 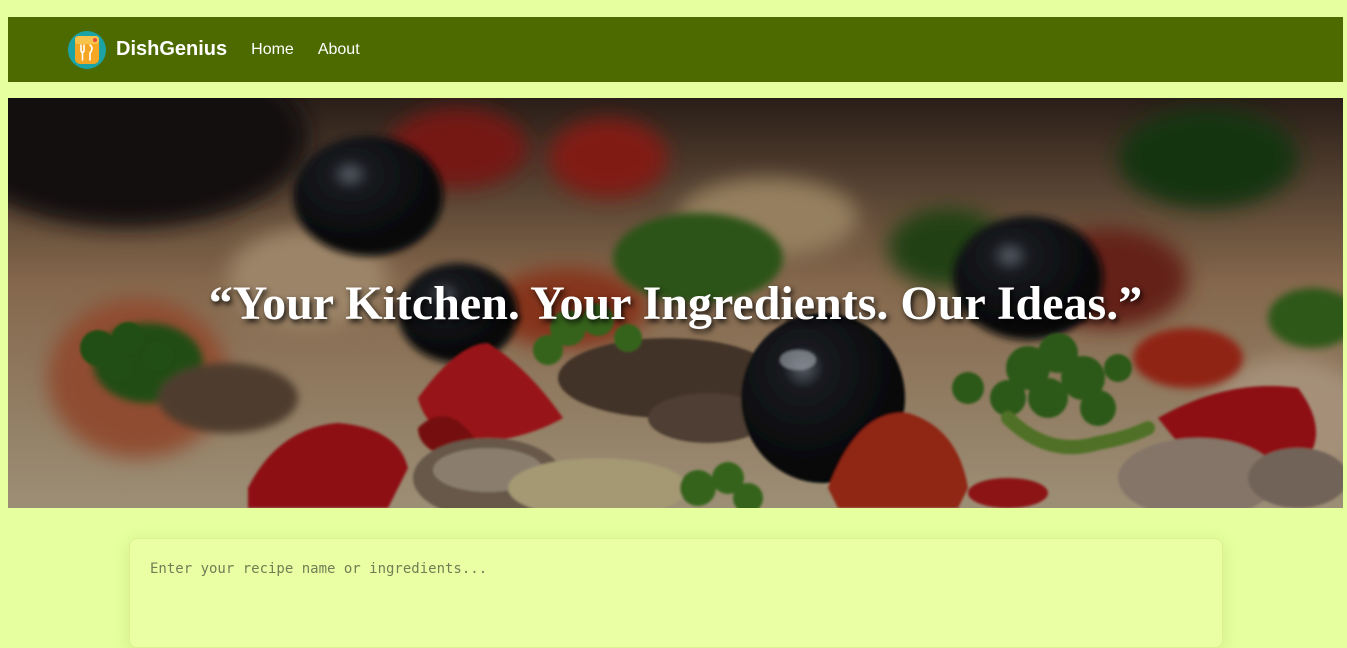 I want to click on brand: DishGenius, so click(x=148, y=49).